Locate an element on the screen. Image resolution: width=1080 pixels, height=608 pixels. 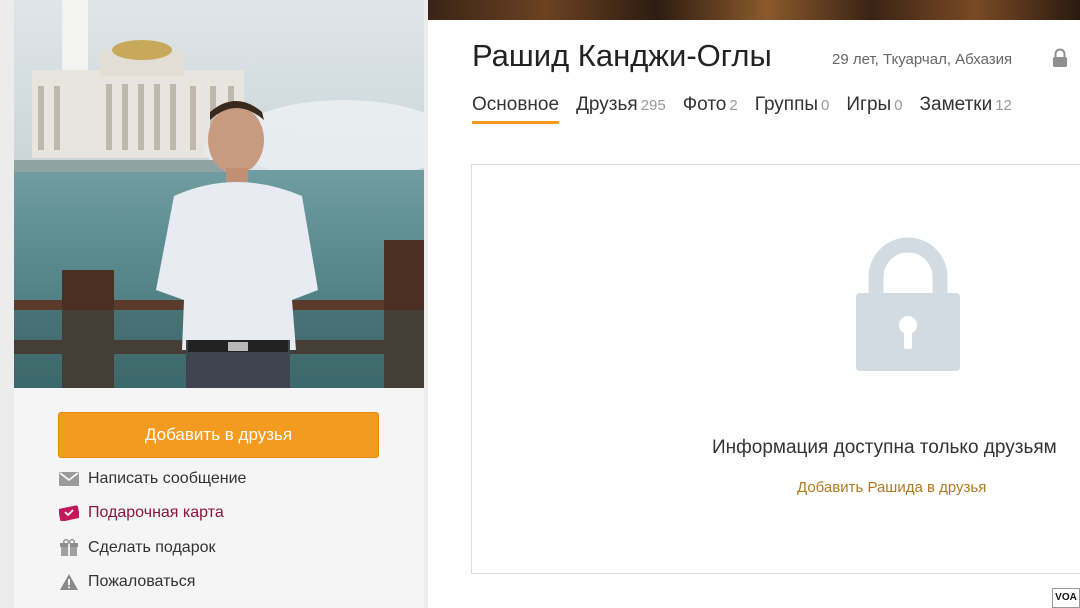
tab-main-label: Основное is located at coordinates (516, 104).